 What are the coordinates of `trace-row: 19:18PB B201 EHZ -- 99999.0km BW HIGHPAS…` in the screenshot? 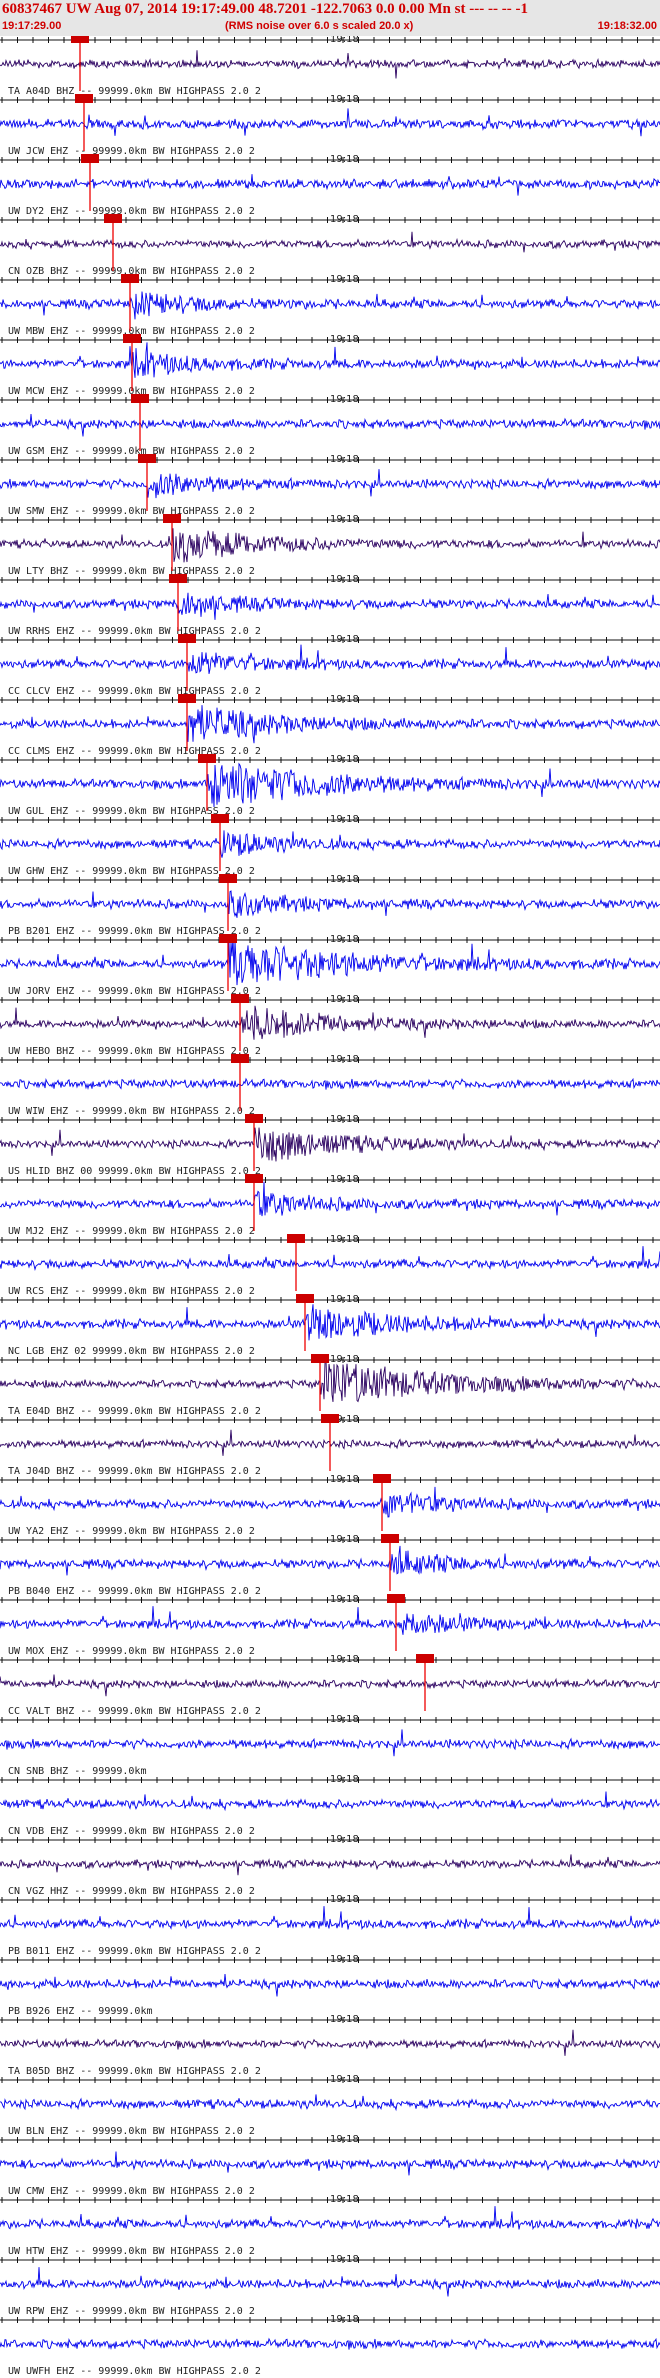 It's located at (330, 905).